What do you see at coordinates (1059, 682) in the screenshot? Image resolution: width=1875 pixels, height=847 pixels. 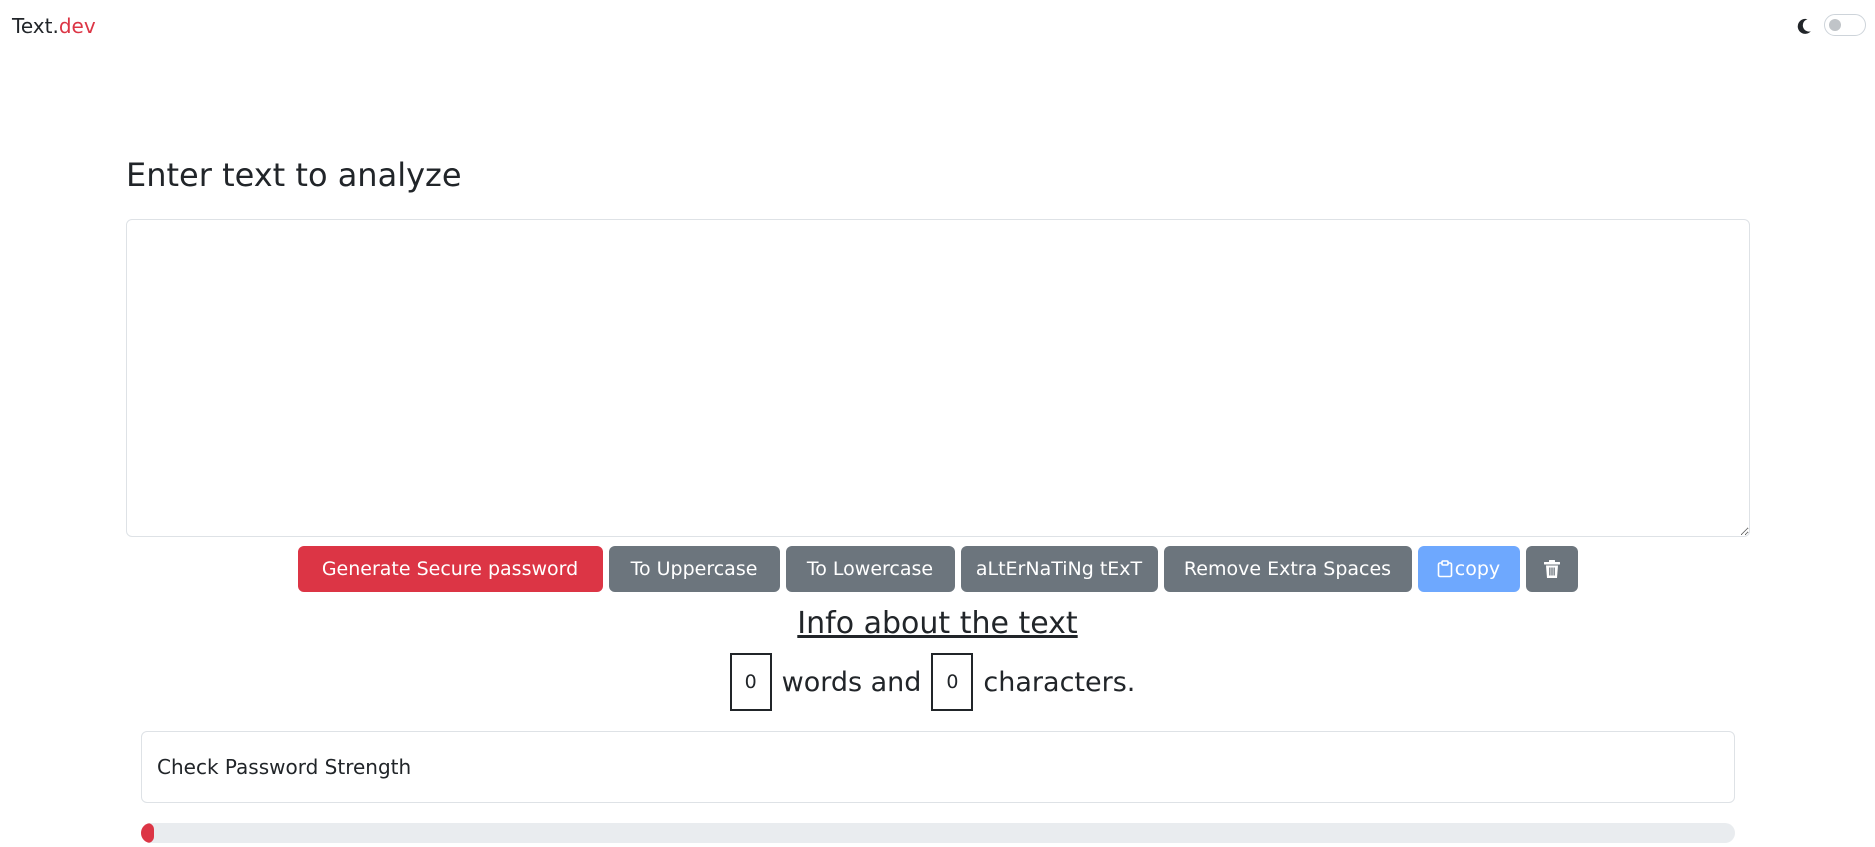 I see `characters-label: characters.` at bounding box center [1059, 682].